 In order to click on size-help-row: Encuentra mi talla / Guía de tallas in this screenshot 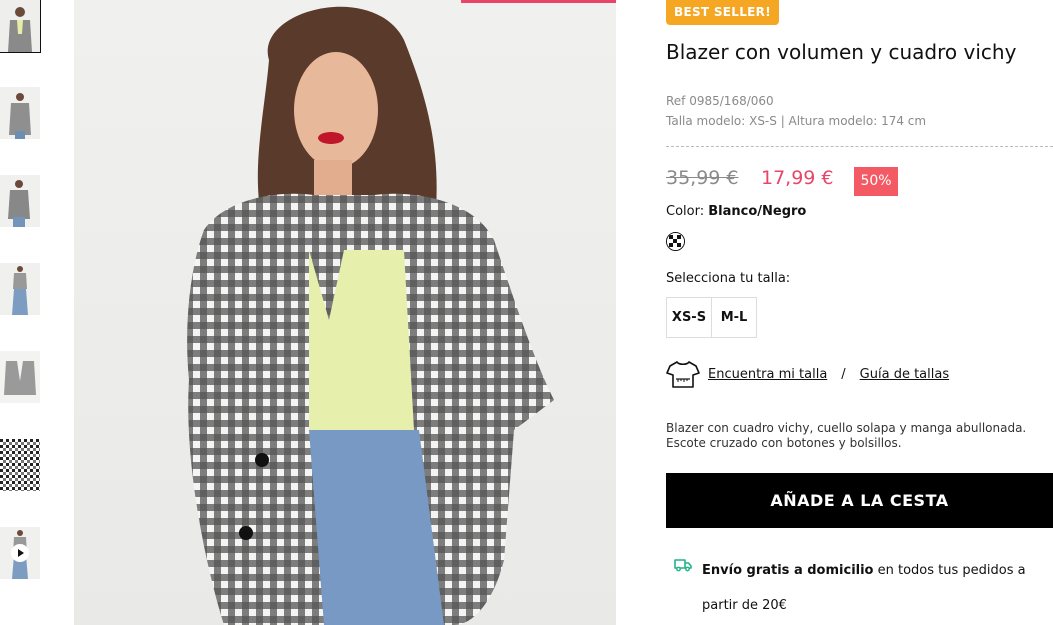, I will do `click(807, 374)`.